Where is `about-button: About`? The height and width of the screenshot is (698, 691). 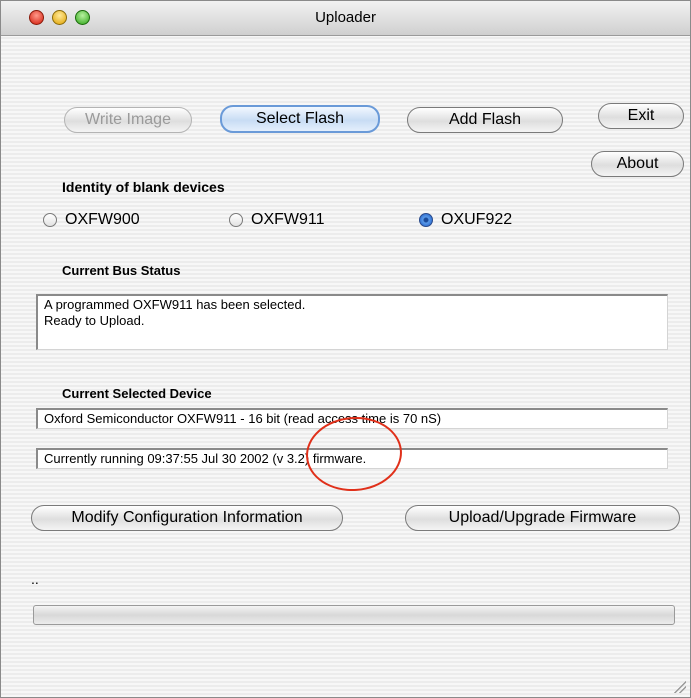 about-button: About is located at coordinates (637, 164).